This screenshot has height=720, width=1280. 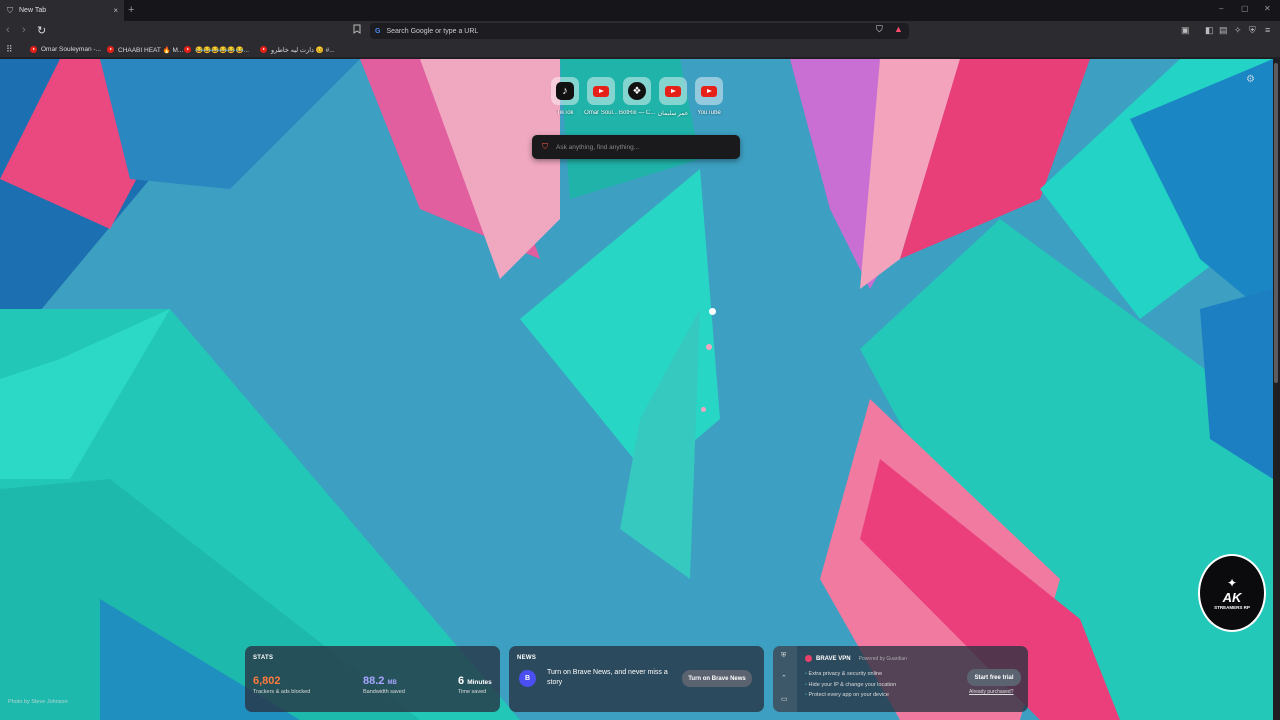 I want to click on trackers-label: Trackers & ads blocked, so click(x=282, y=692).